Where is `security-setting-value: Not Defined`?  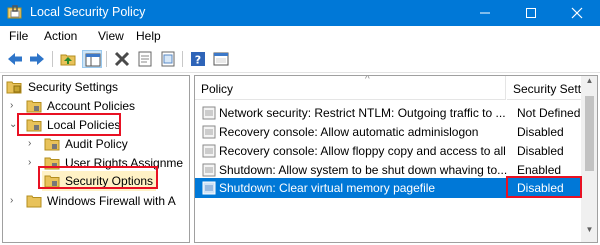
security-setting-value: Not Defined is located at coordinates (549, 113).